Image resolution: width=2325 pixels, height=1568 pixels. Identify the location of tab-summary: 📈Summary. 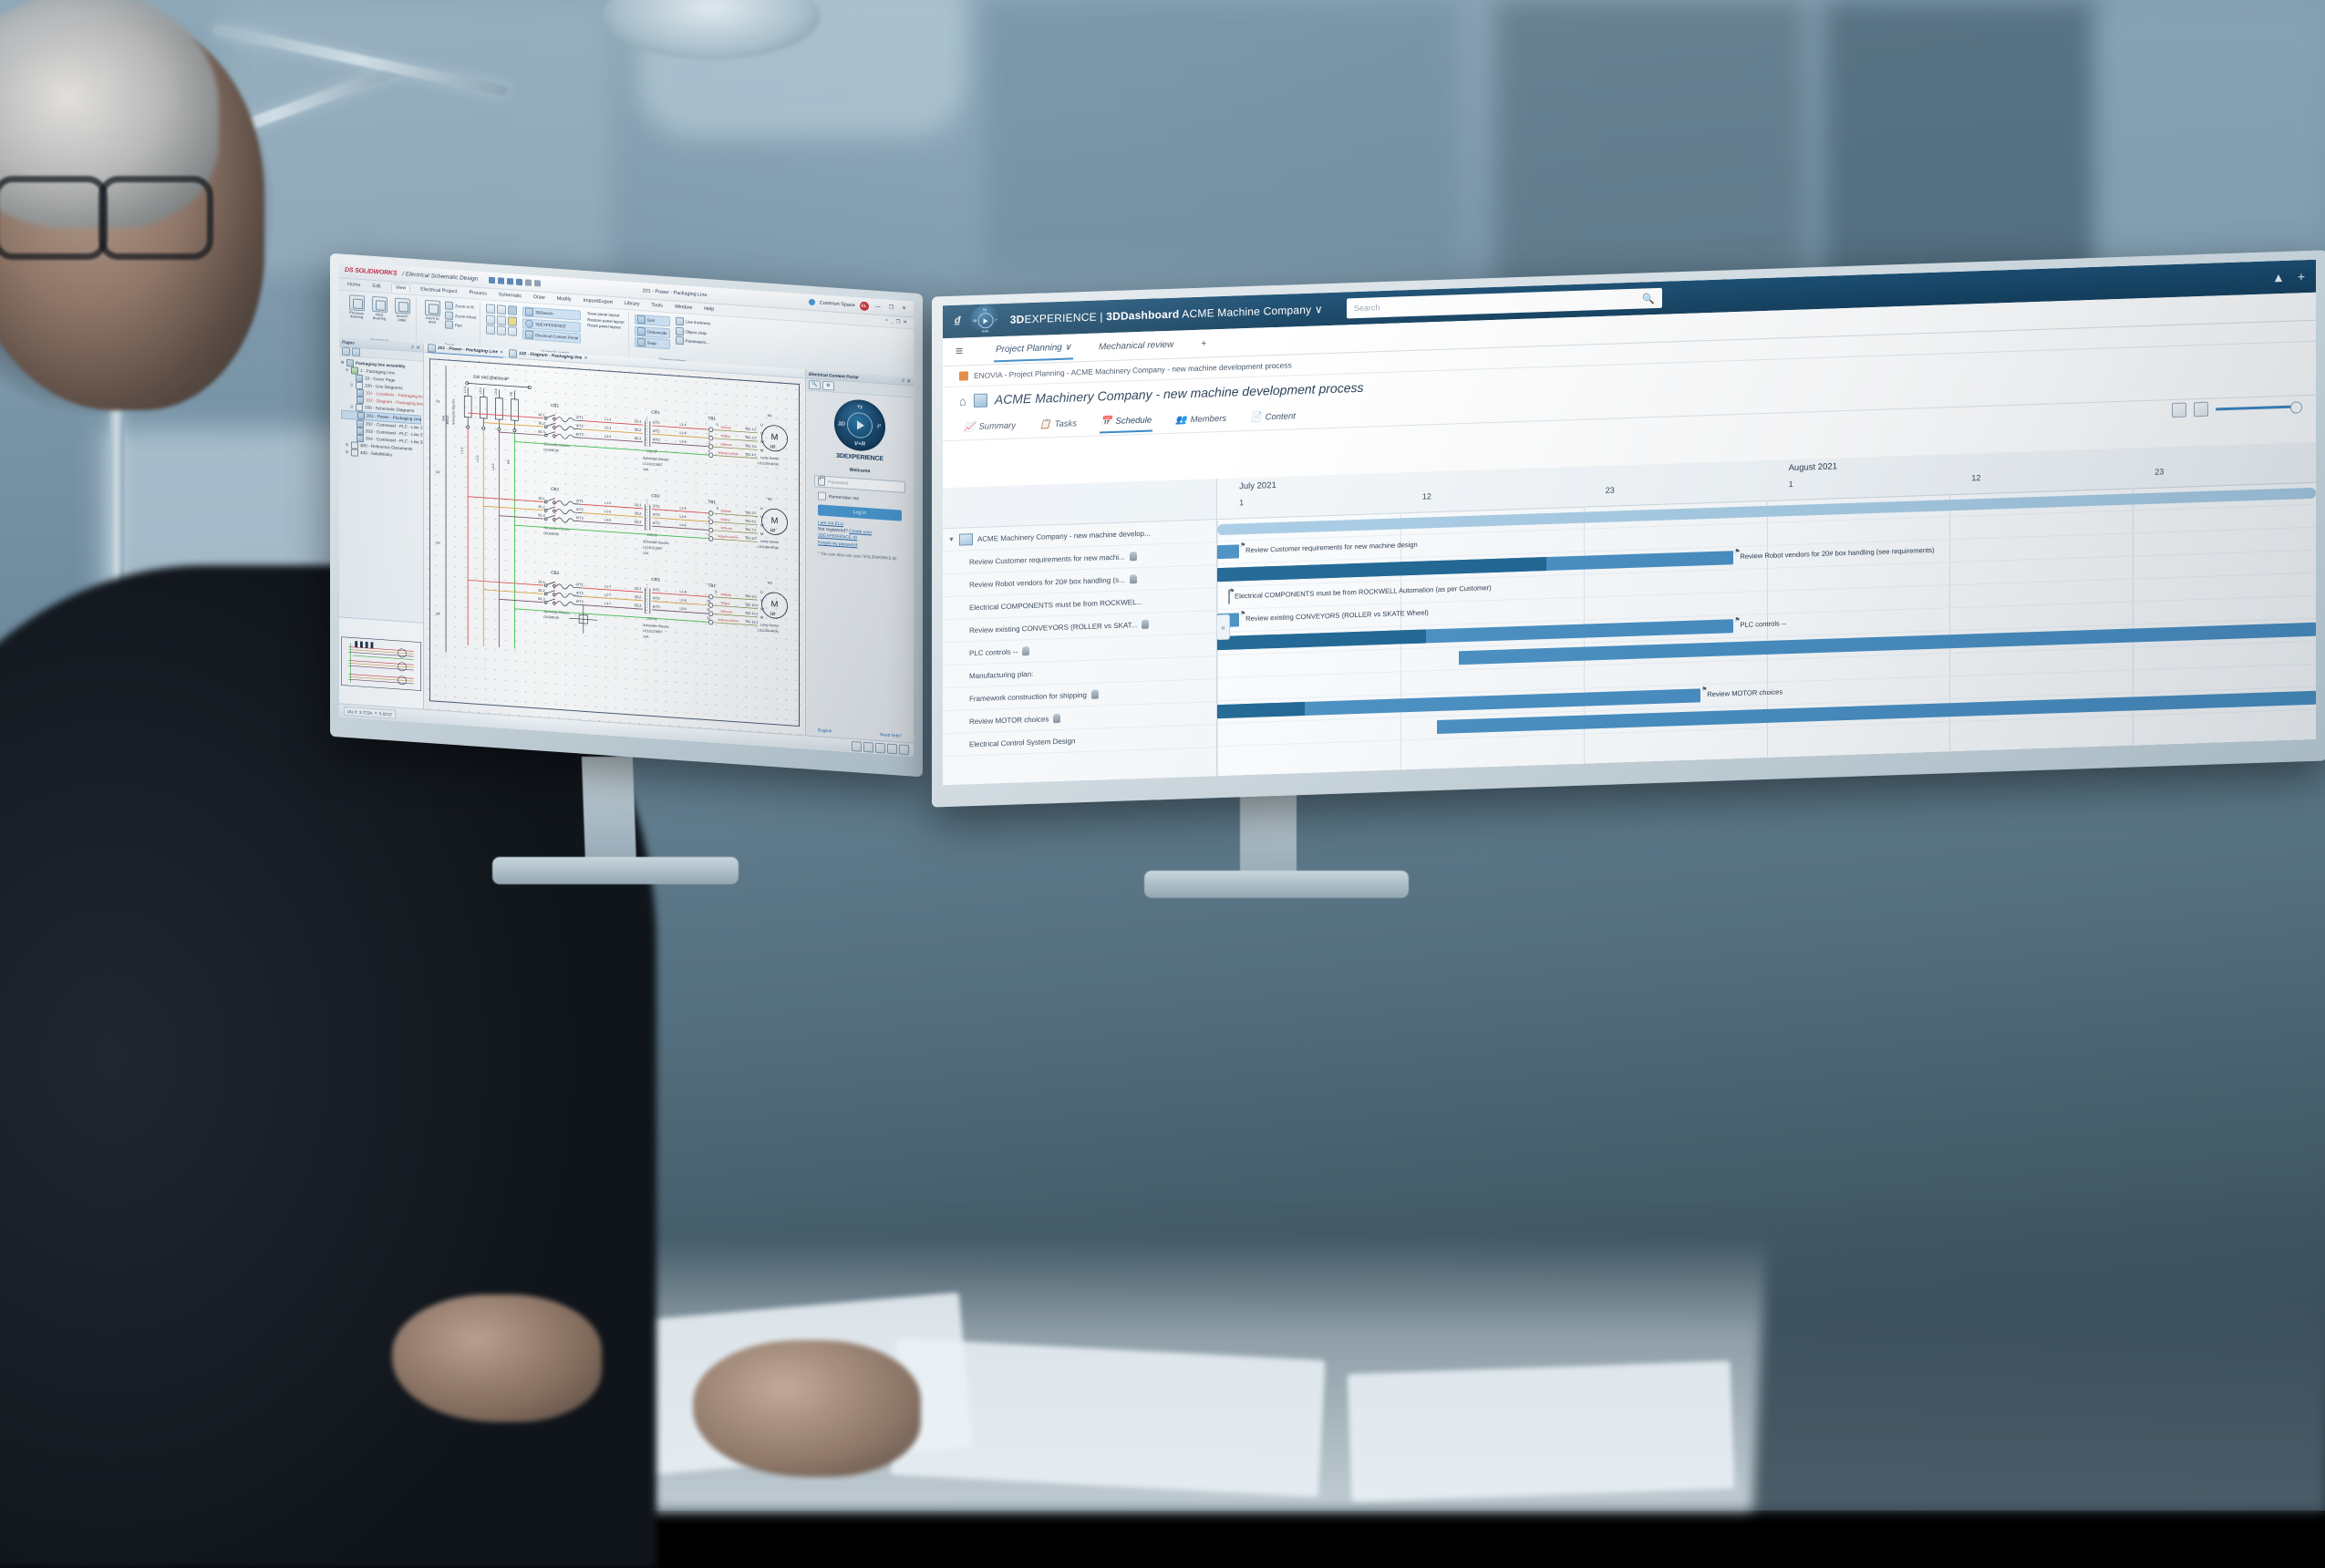
(990, 426).